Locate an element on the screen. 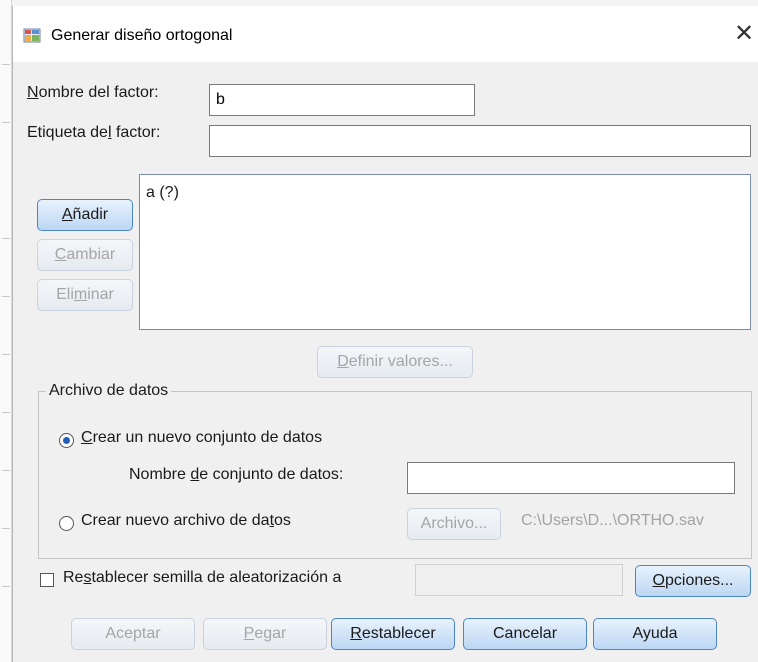 This screenshot has width=758, height=662. seed-input is located at coordinates (519, 580).